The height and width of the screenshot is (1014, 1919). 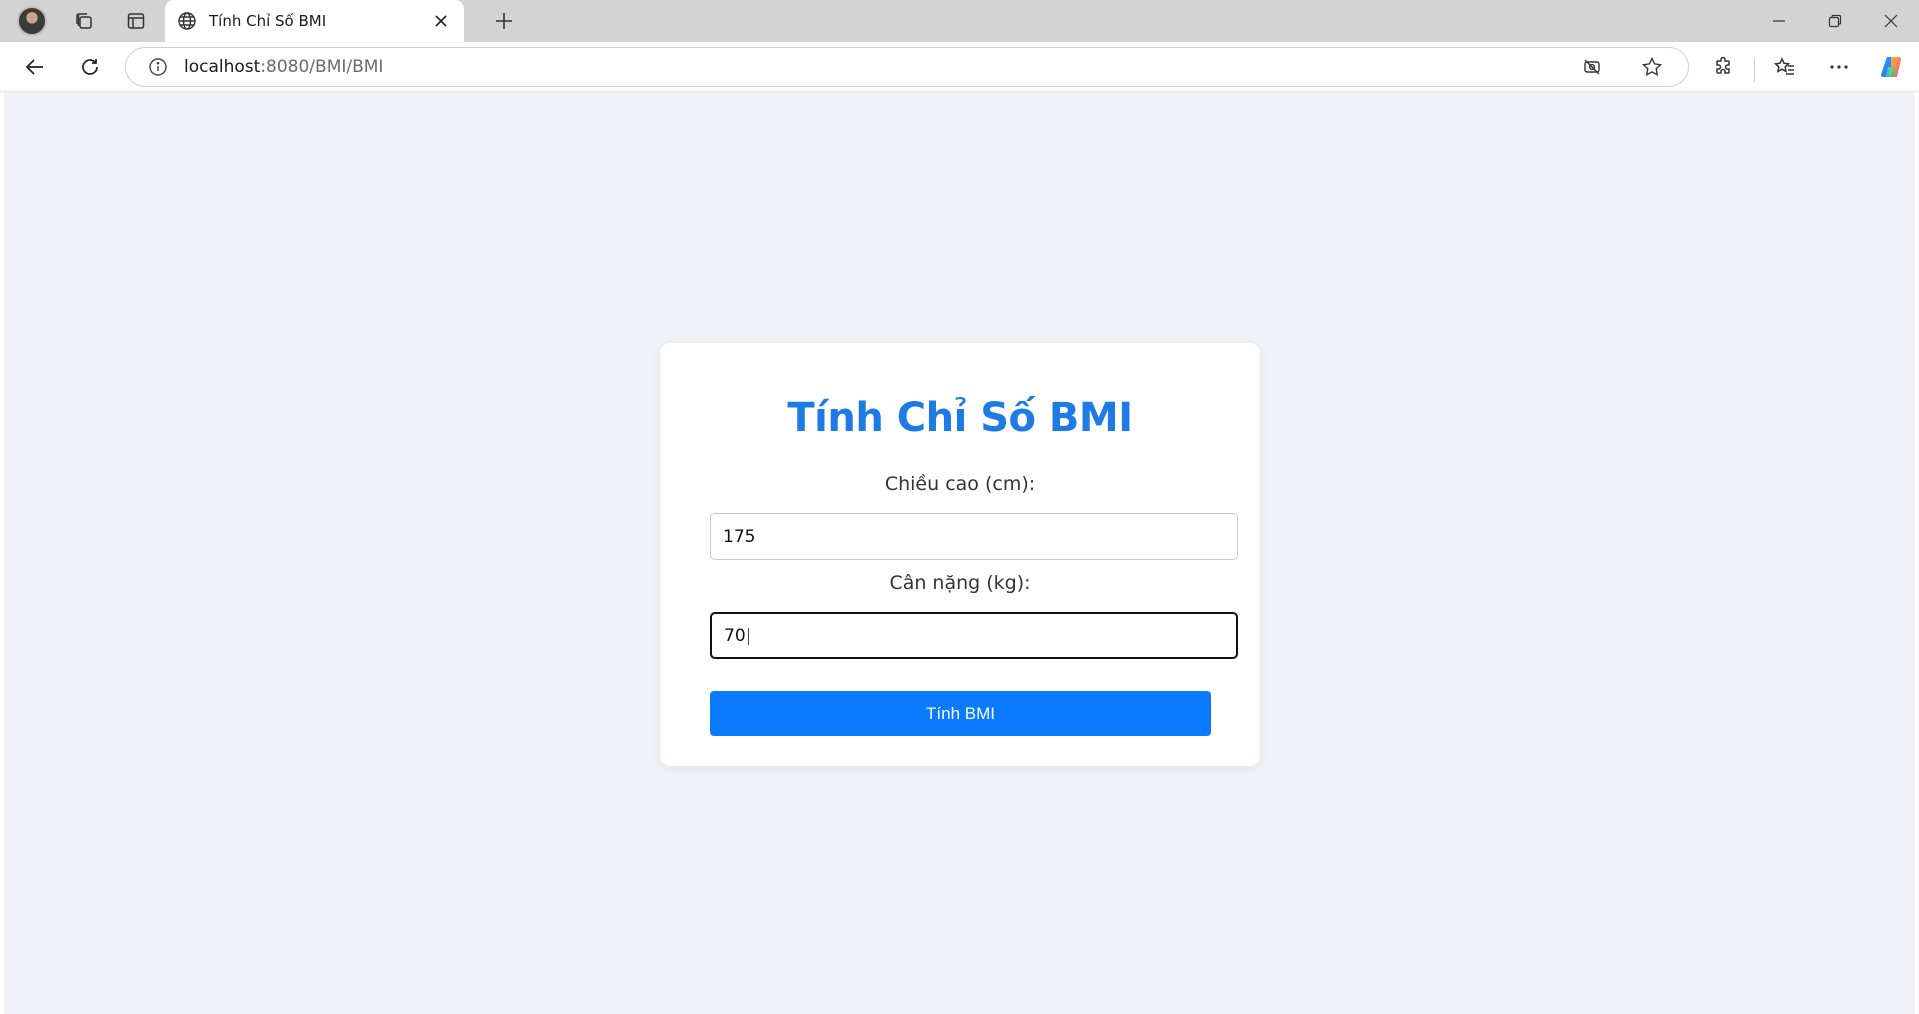 I want to click on tab-close-button, so click(x=441, y=21).